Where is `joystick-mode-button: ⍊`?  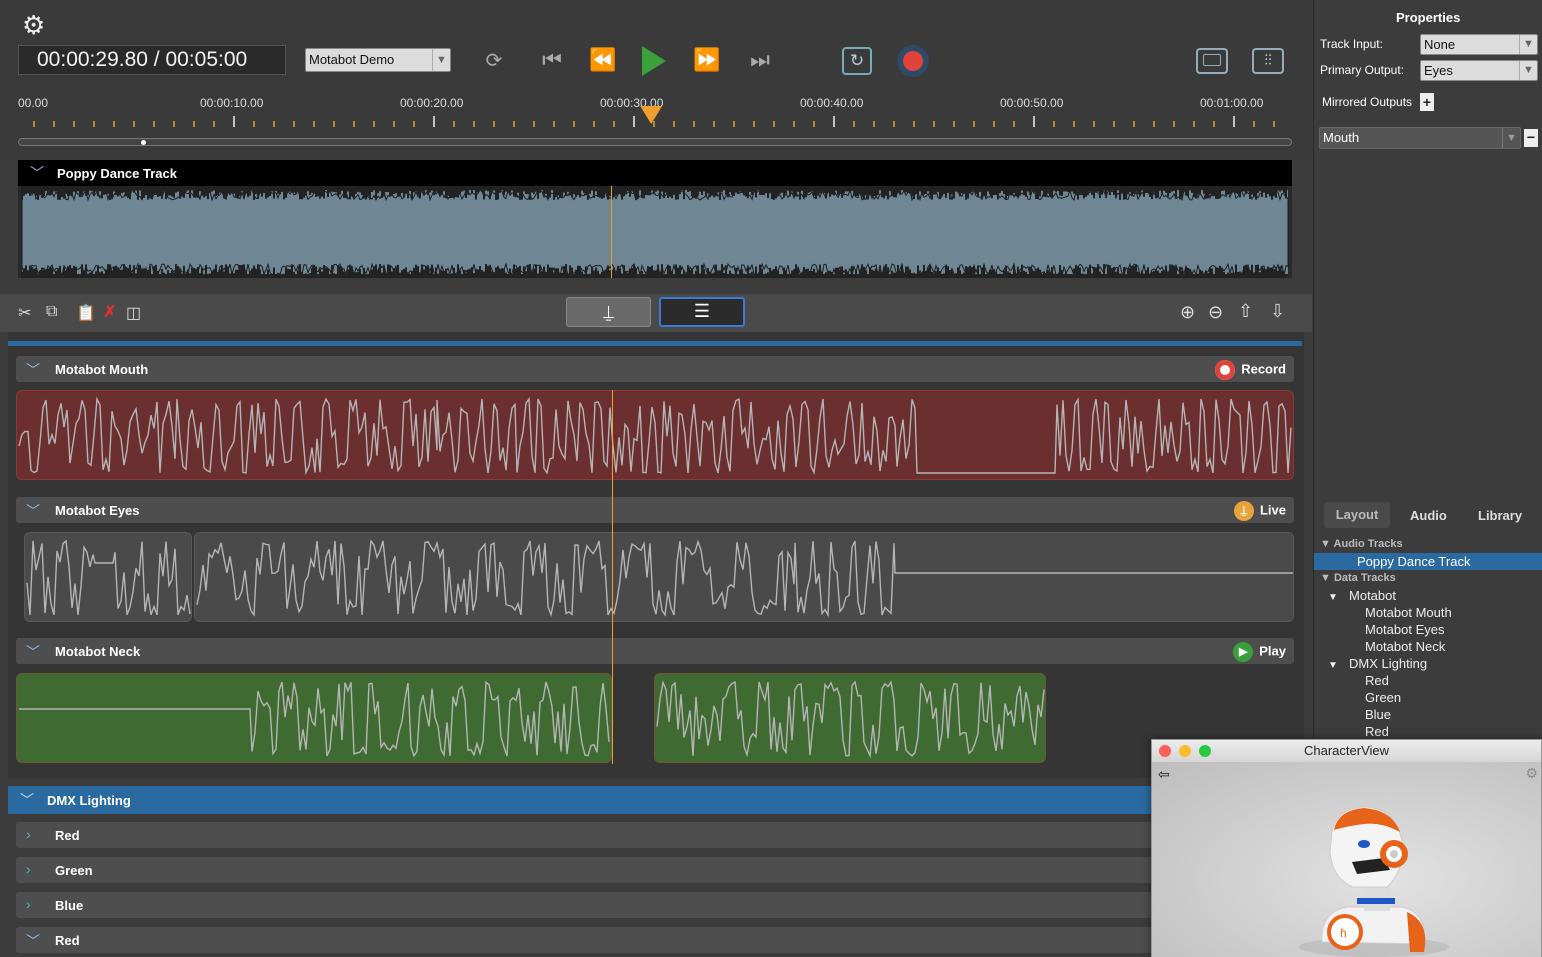 joystick-mode-button: ⍊ is located at coordinates (608, 312).